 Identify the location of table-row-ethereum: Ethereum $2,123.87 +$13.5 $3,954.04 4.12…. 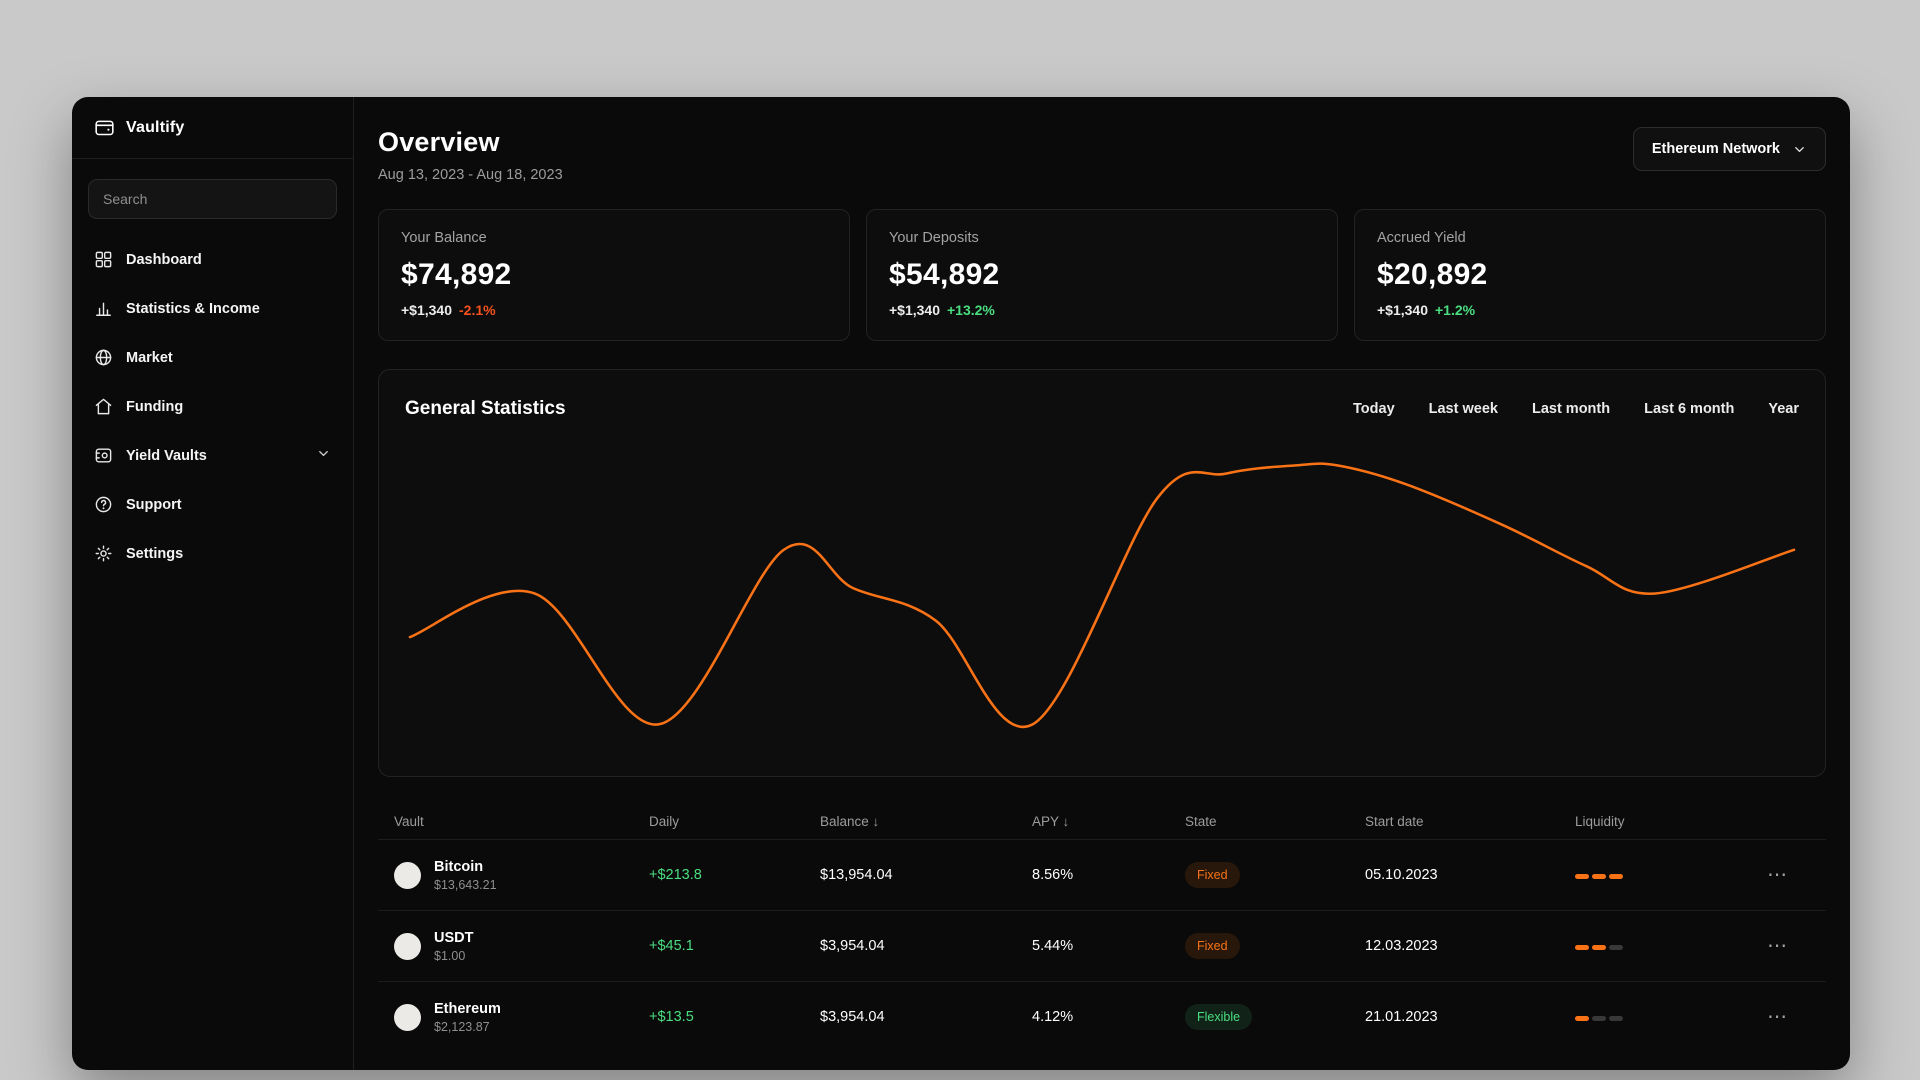
(1102, 1016).